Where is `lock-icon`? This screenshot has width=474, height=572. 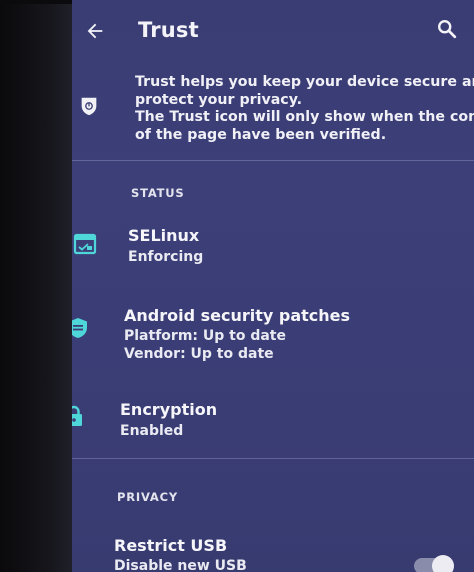
lock-icon is located at coordinates (77, 415).